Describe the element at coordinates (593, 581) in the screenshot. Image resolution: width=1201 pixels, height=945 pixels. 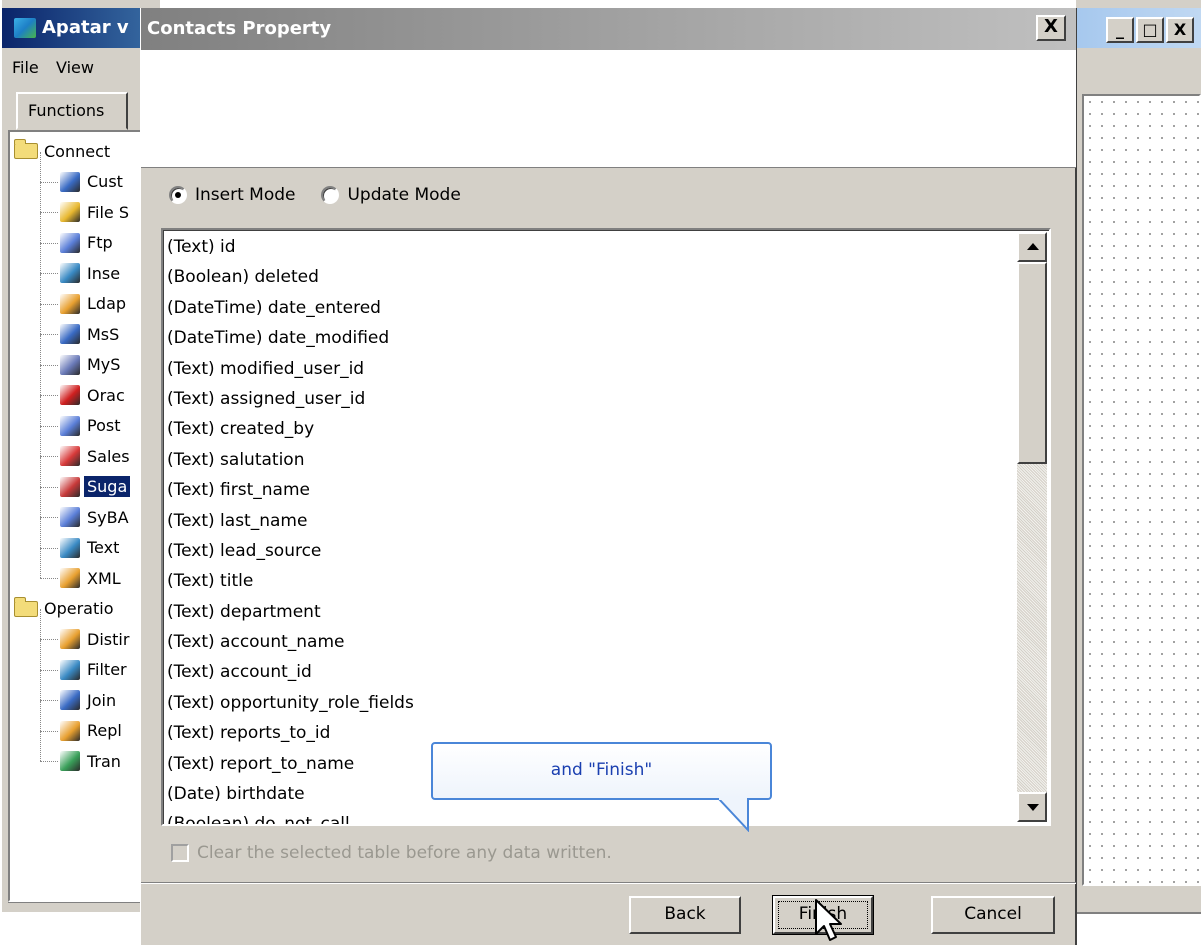
I see `field-list-item: (Text) title` at that location.